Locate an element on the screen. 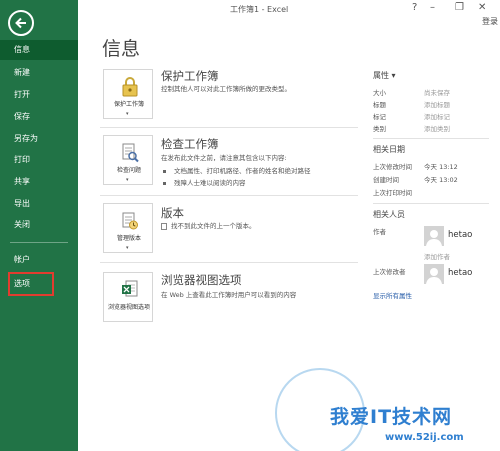  prop-value-tags: 添加标记 is located at coordinates (437, 116).